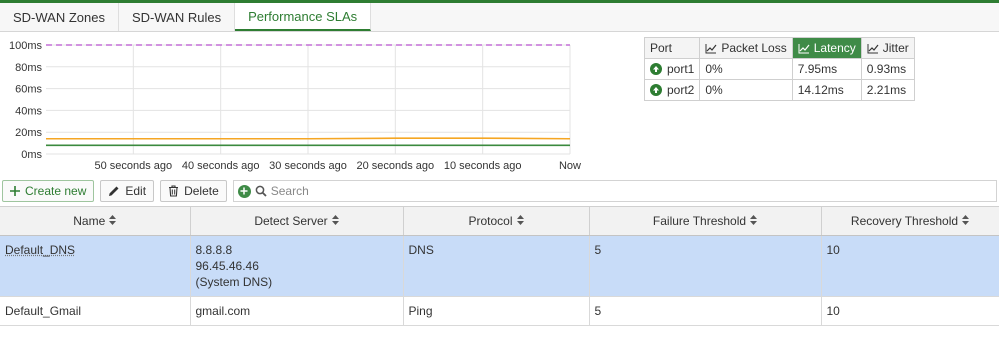 The width and height of the screenshot is (999, 341). I want to click on toolbar: Create new Edit Delete, so click(499, 191).